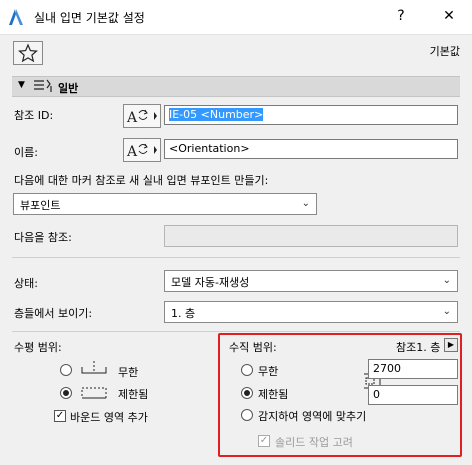 This screenshot has height=465, width=472. I want to click on status-select: 모델 자동-재생성 ⌄, so click(311, 281).